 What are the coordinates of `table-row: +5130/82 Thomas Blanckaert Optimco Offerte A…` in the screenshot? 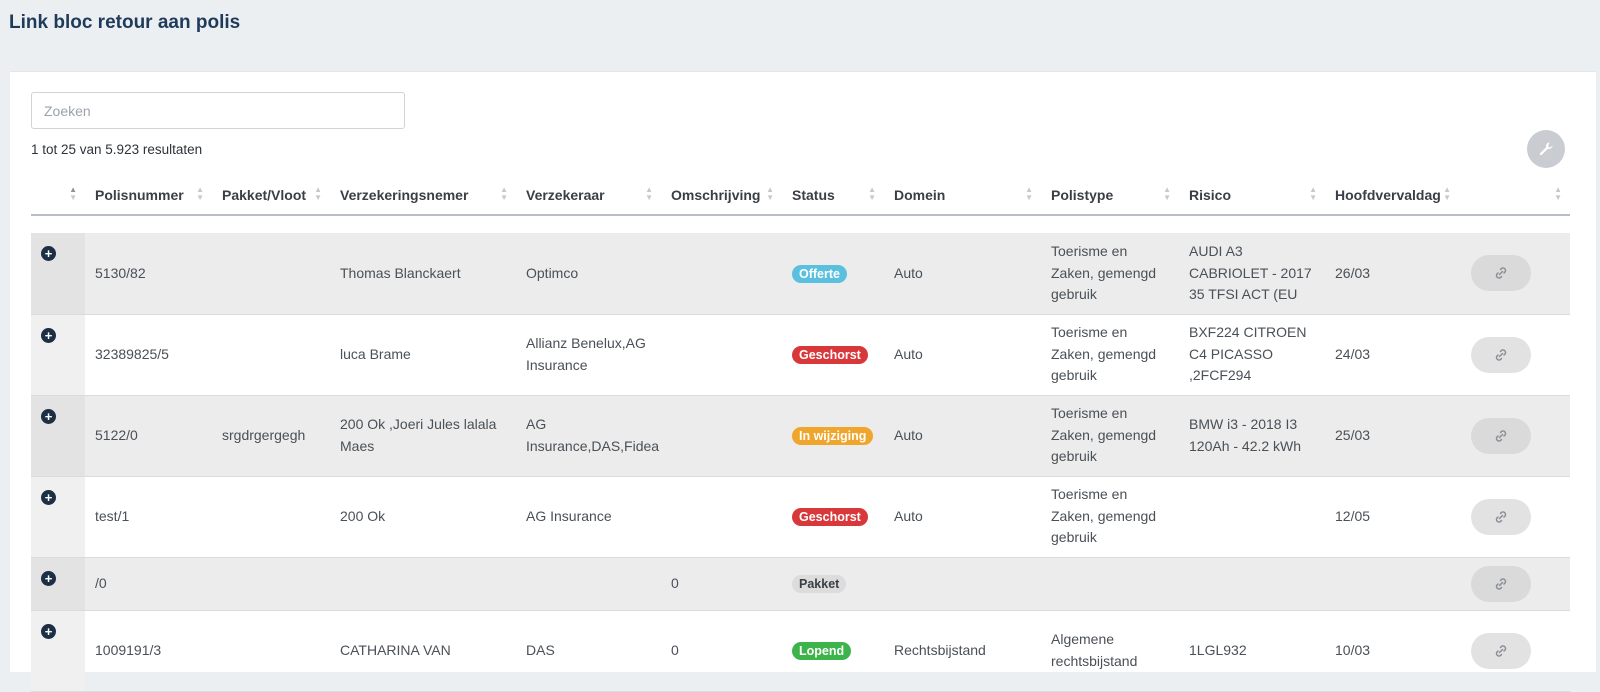 It's located at (800, 274).